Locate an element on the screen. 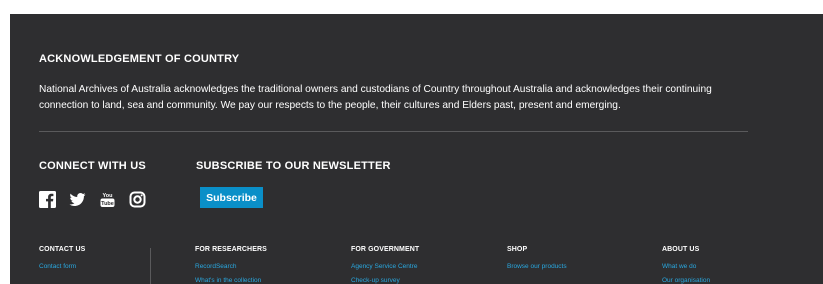  footer-link: Our organisation is located at coordinates (686, 280).